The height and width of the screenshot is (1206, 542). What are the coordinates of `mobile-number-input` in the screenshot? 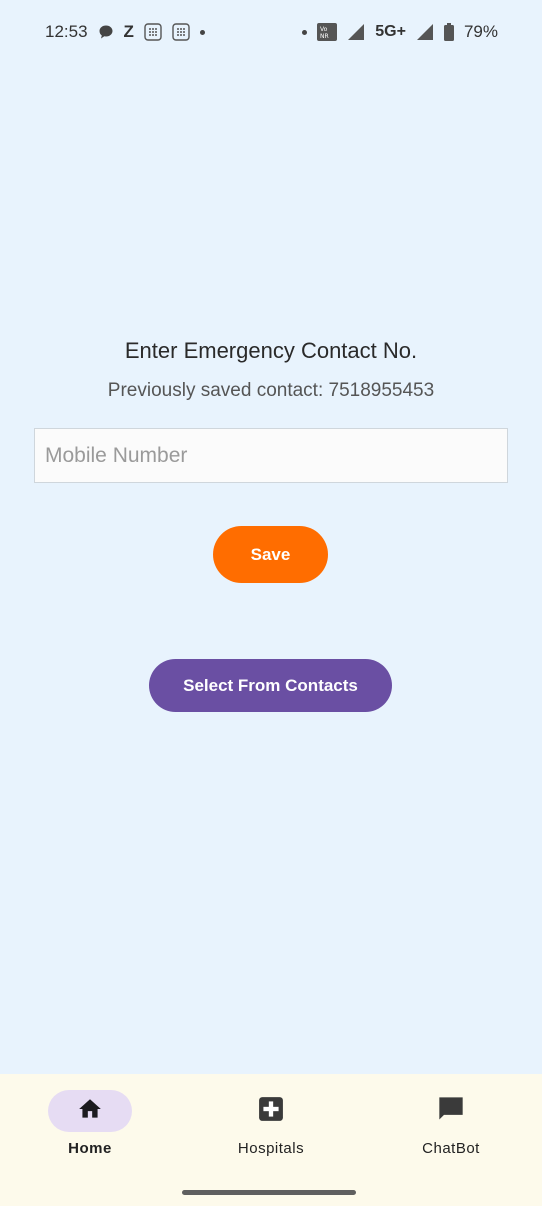 It's located at (271, 455).